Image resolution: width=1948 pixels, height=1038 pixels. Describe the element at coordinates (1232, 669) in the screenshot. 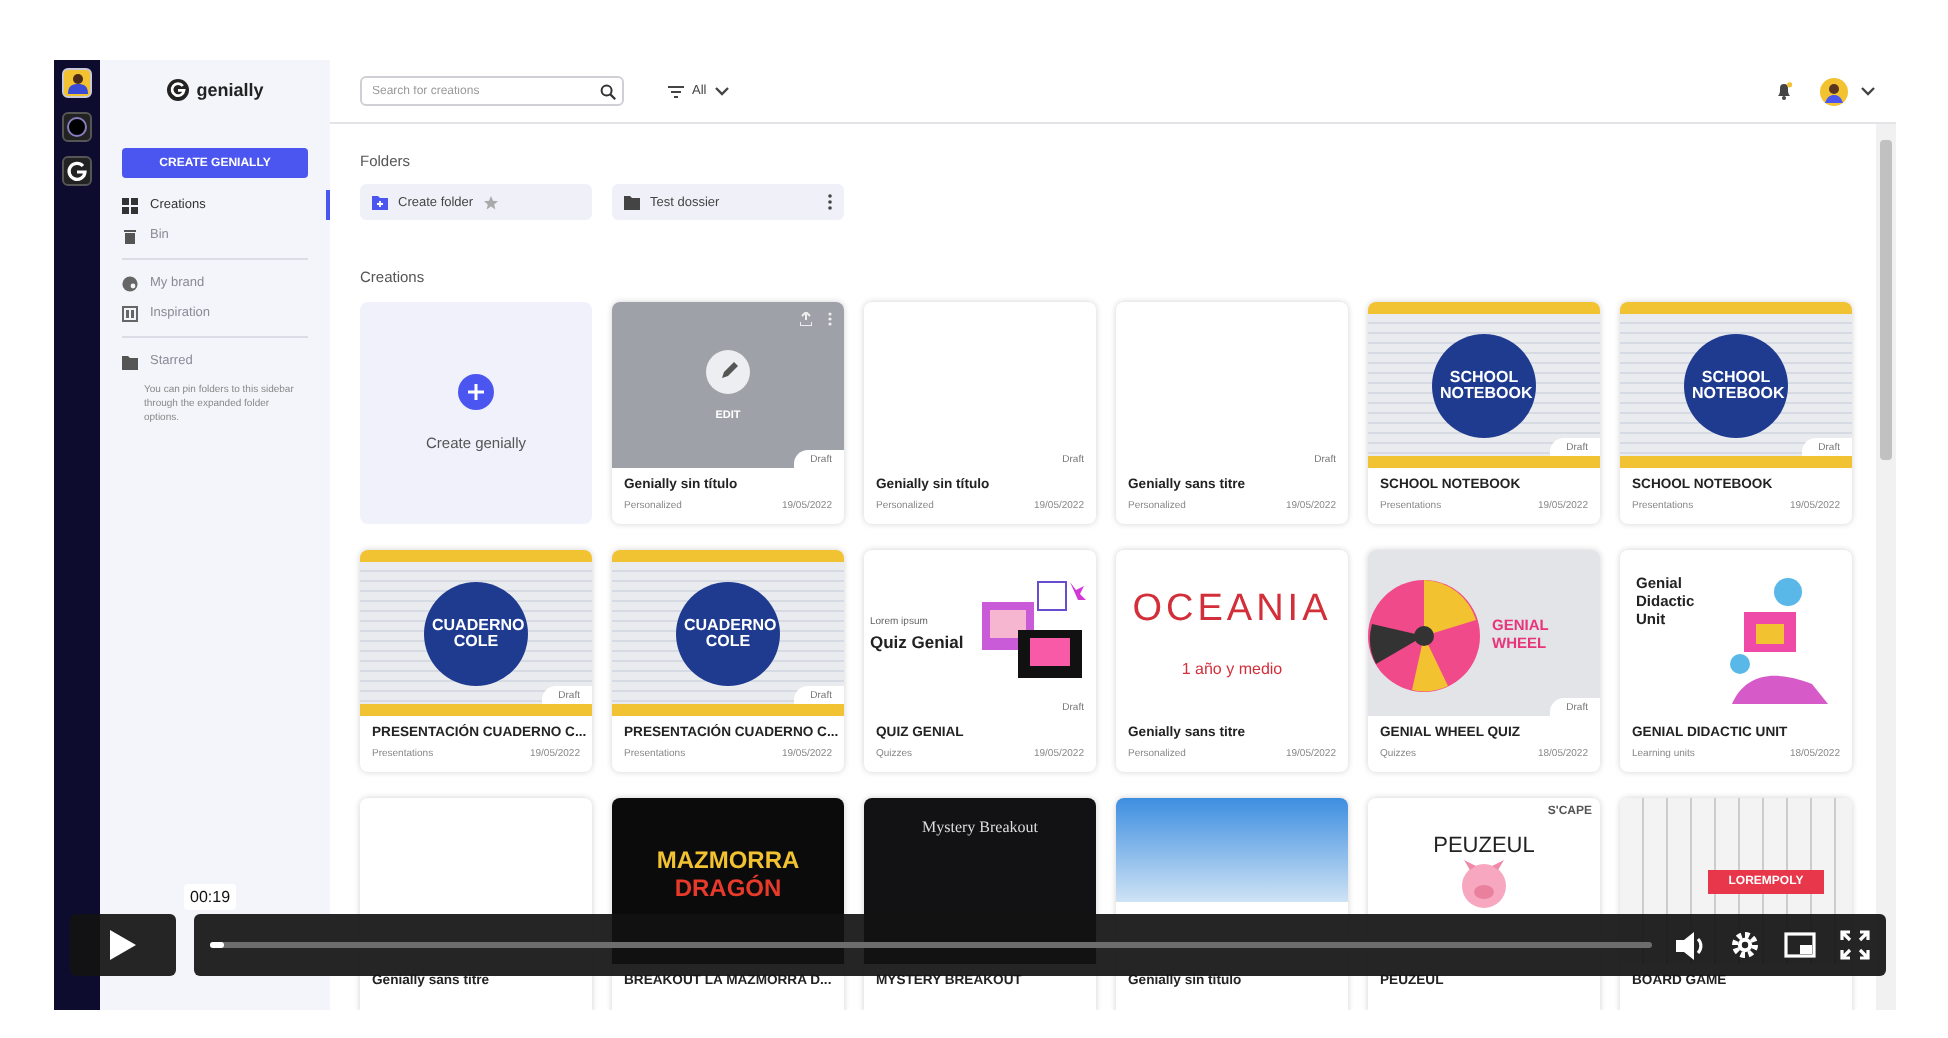

I see `subtitle-text: 1 año y medio` at that location.